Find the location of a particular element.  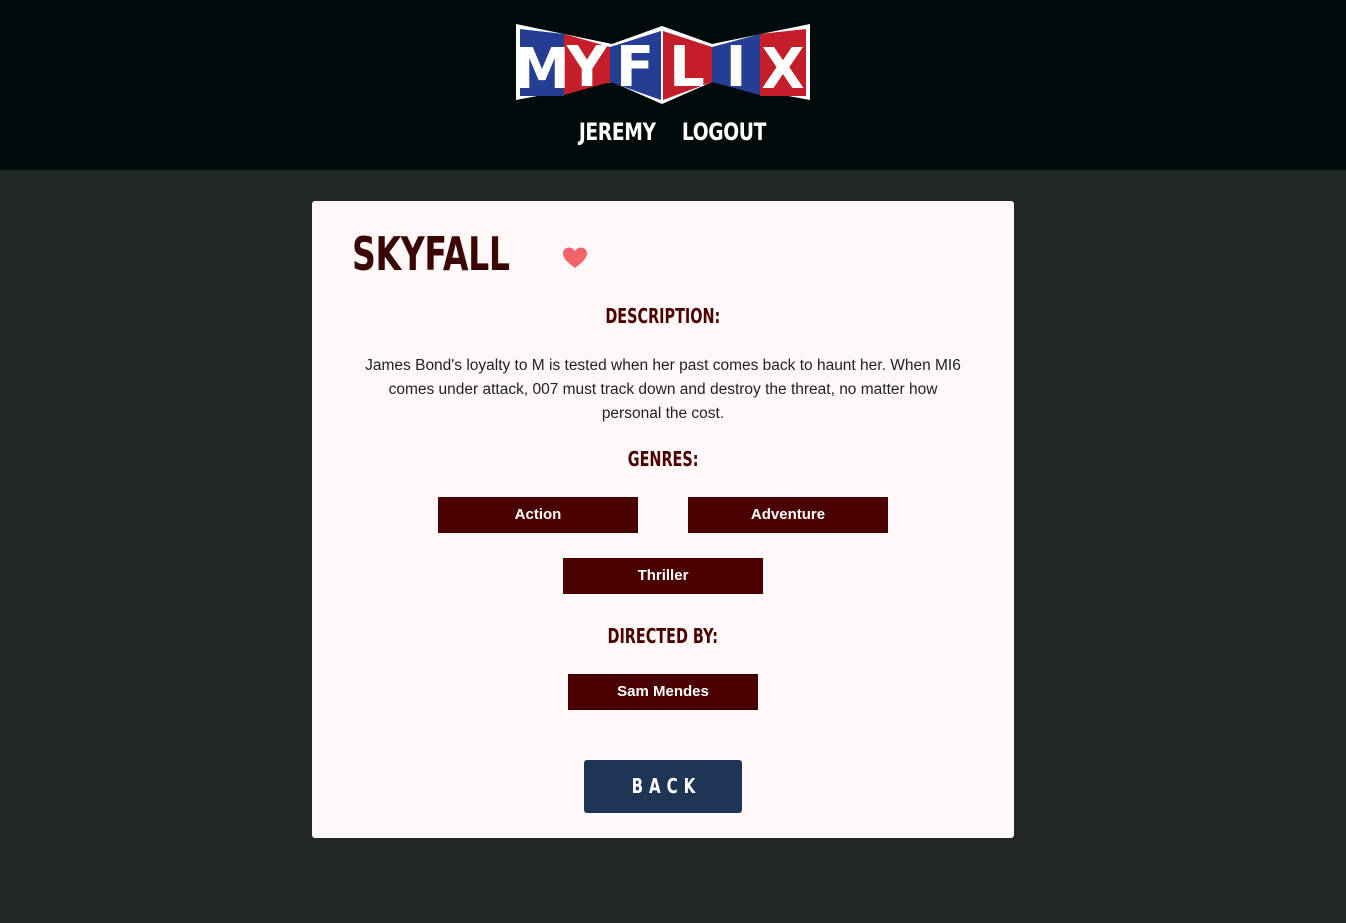

logo-letter-f: F is located at coordinates (635, 67).